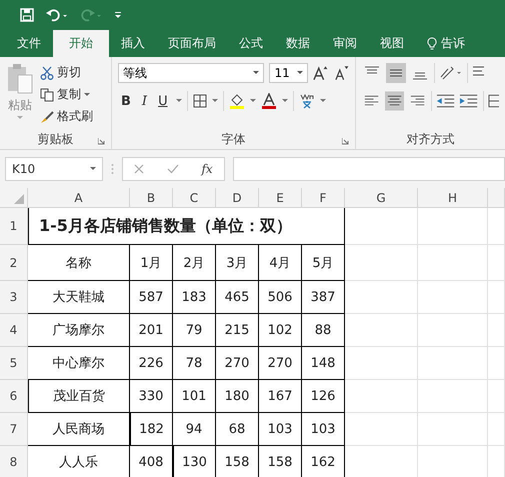  What do you see at coordinates (453, 198) in the screenshot?
I see `column-header: H` at bounding box center [453, 198].